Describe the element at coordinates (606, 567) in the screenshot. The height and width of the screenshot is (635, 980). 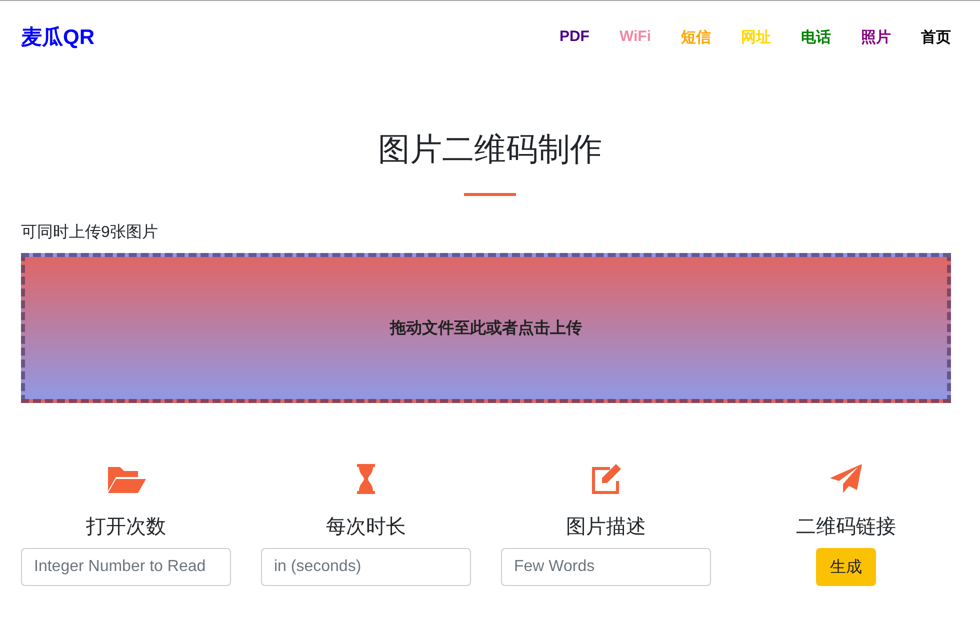
I see `input-field: Few Words` at that location.